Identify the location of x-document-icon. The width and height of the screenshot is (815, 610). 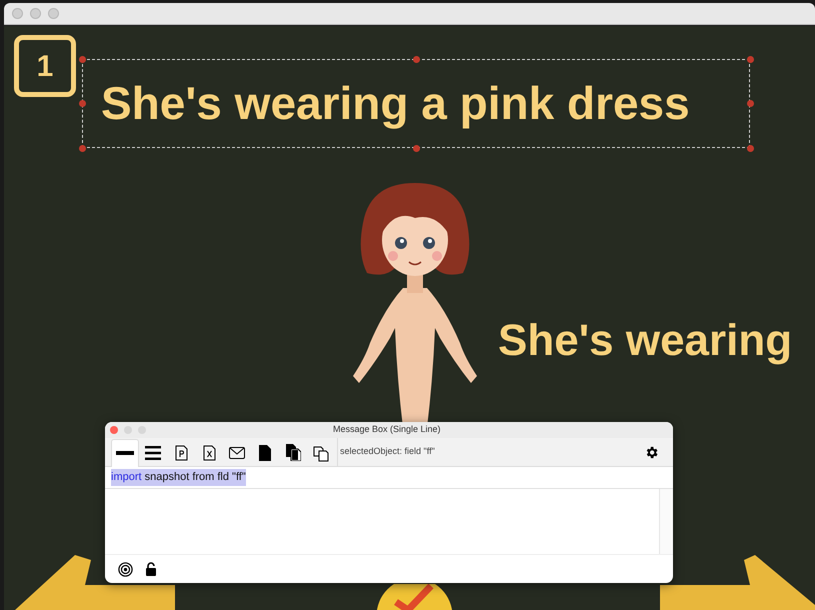
(209, 452).